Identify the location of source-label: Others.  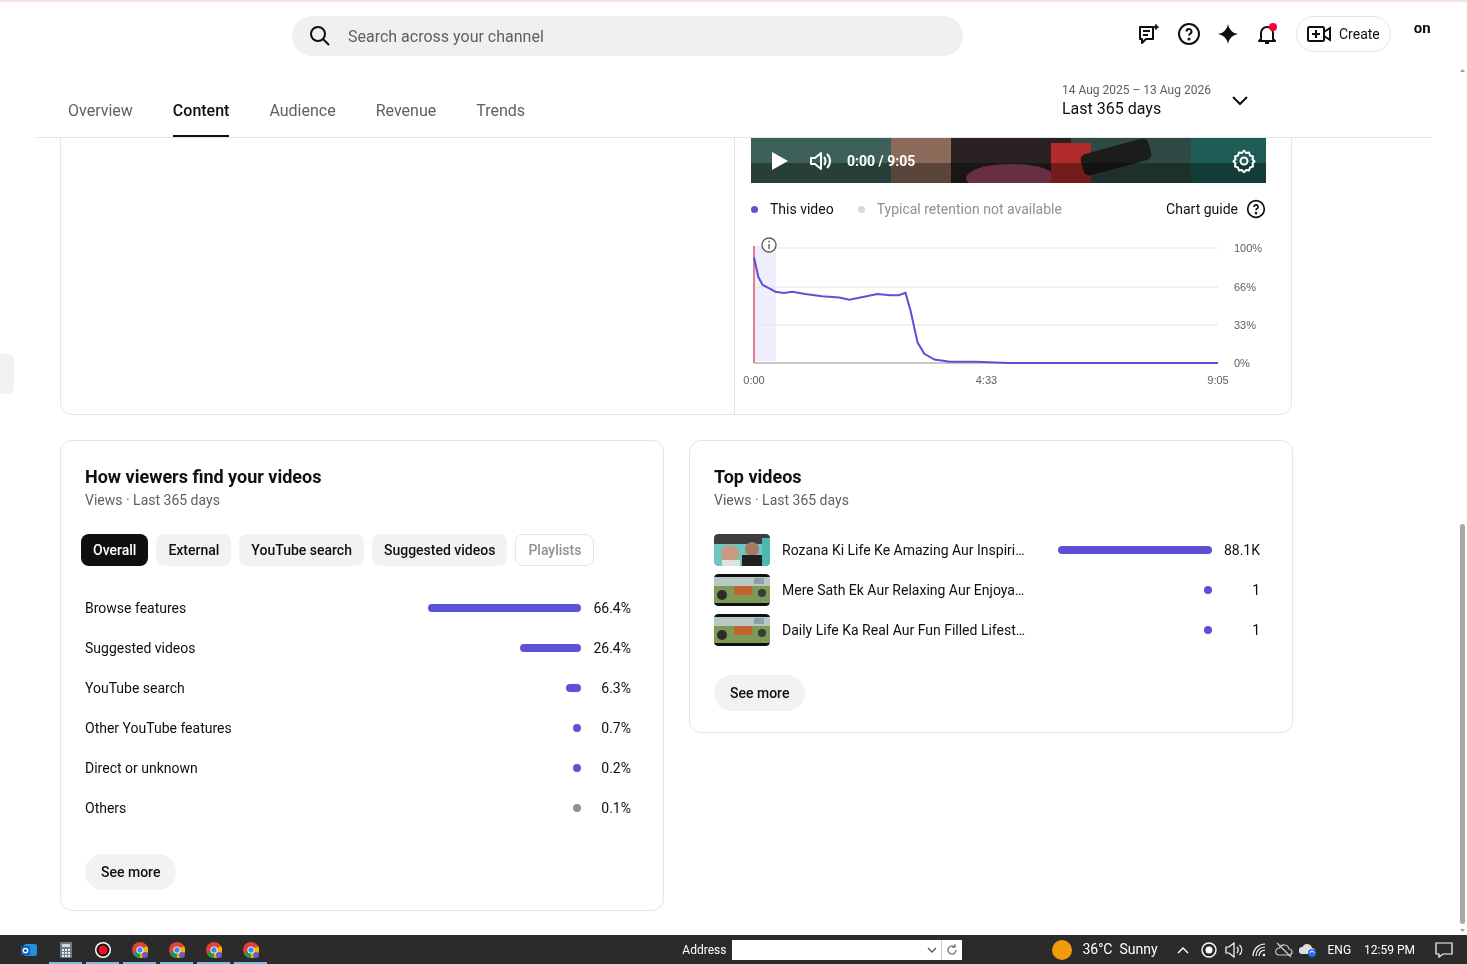
(106, 808).